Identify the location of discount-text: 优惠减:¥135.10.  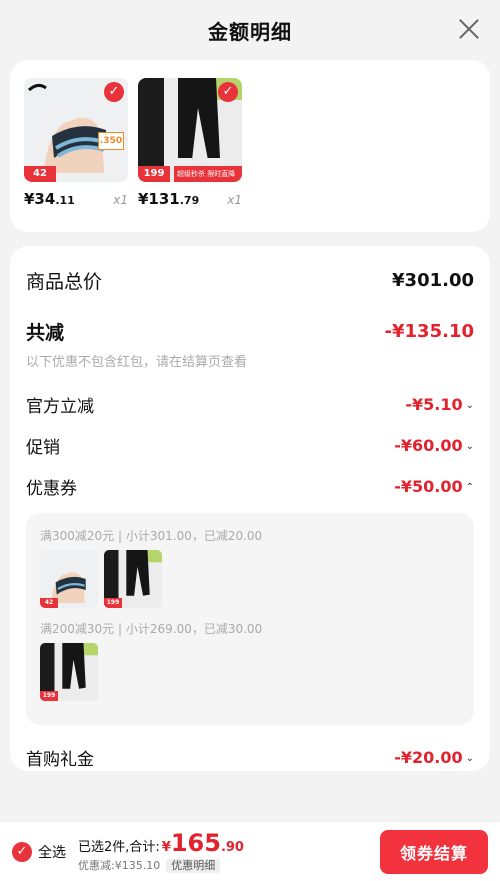
(119, 865).